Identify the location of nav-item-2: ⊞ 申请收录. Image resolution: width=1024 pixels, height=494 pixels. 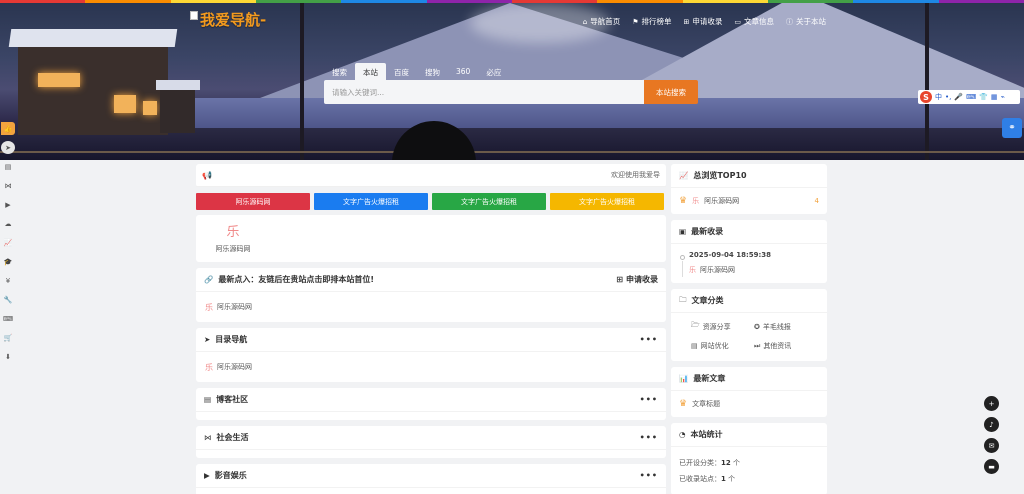
(703, 21).